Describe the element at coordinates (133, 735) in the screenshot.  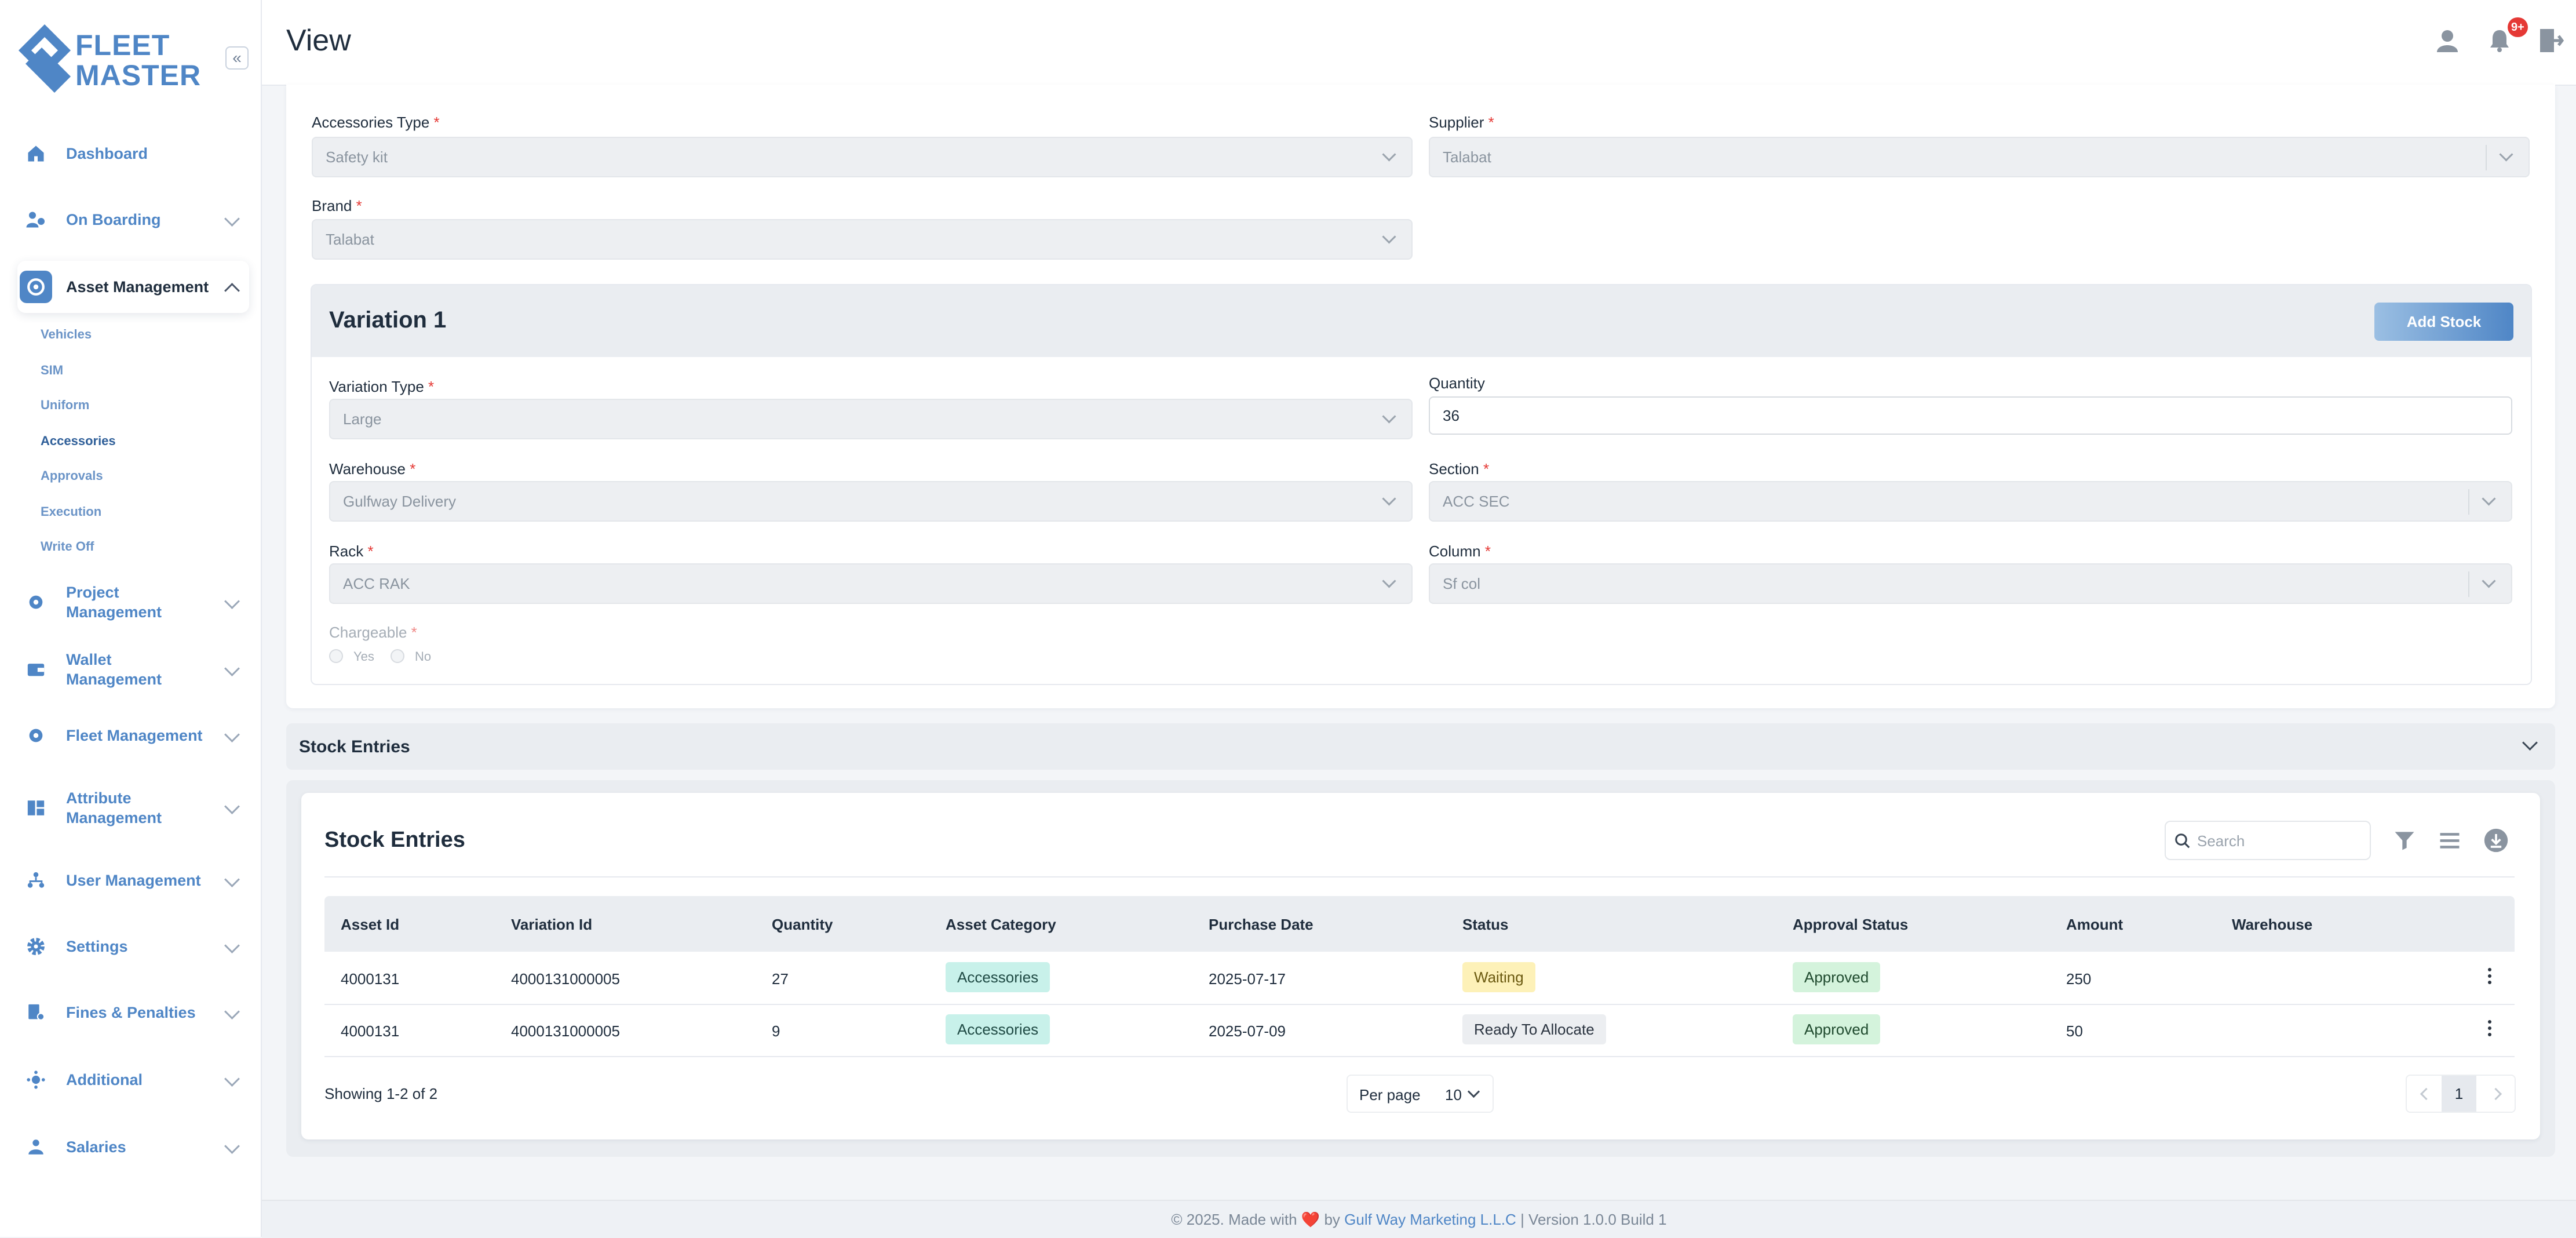
I see `sidebar-item-fleet-management: Fleet Management` at that location.